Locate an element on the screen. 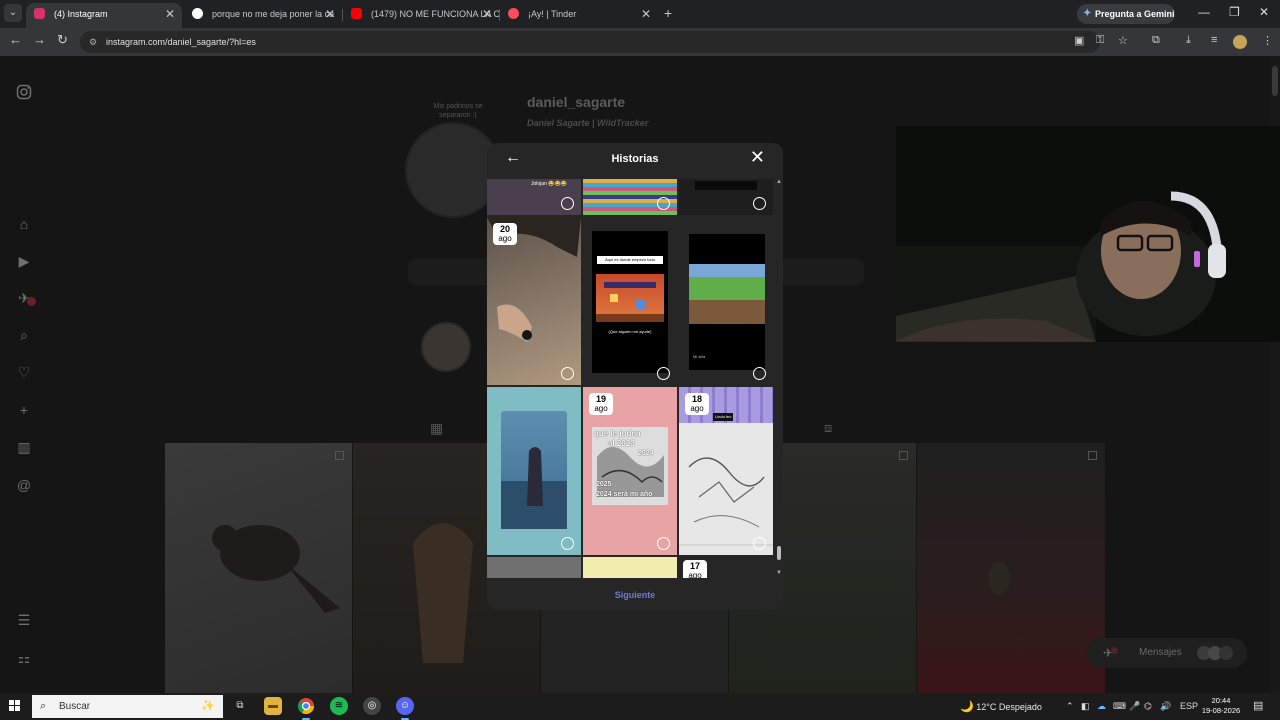 This screenshot has height=720, width=1280. more-menu-icon: ☰ is located at coordinates (24, 620).